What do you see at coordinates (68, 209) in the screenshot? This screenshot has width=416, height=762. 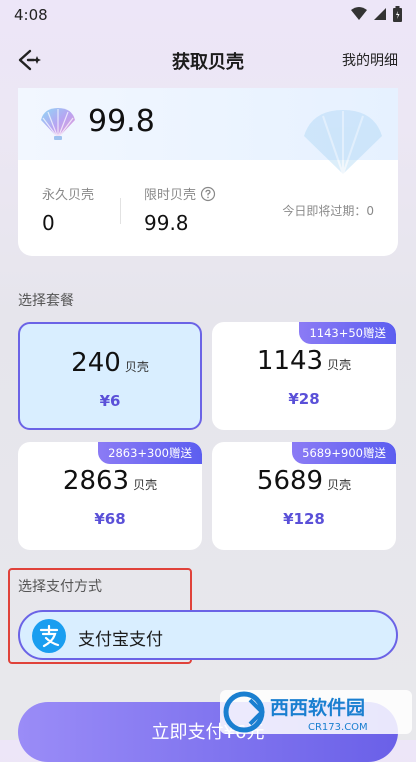 I see `permanent-shells: 永久贝壳 0` at bounding box center [68, 209].